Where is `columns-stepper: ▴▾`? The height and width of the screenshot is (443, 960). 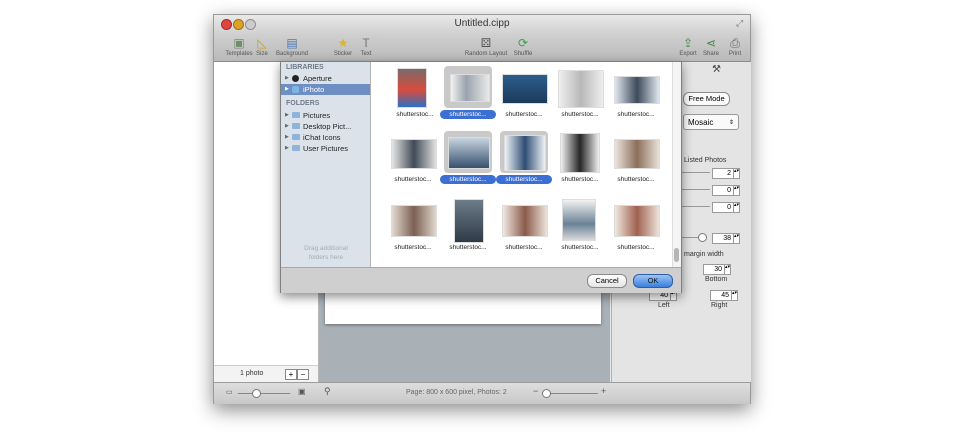
columns-stepper: ▴▾ is located at coordinates (736, 173).